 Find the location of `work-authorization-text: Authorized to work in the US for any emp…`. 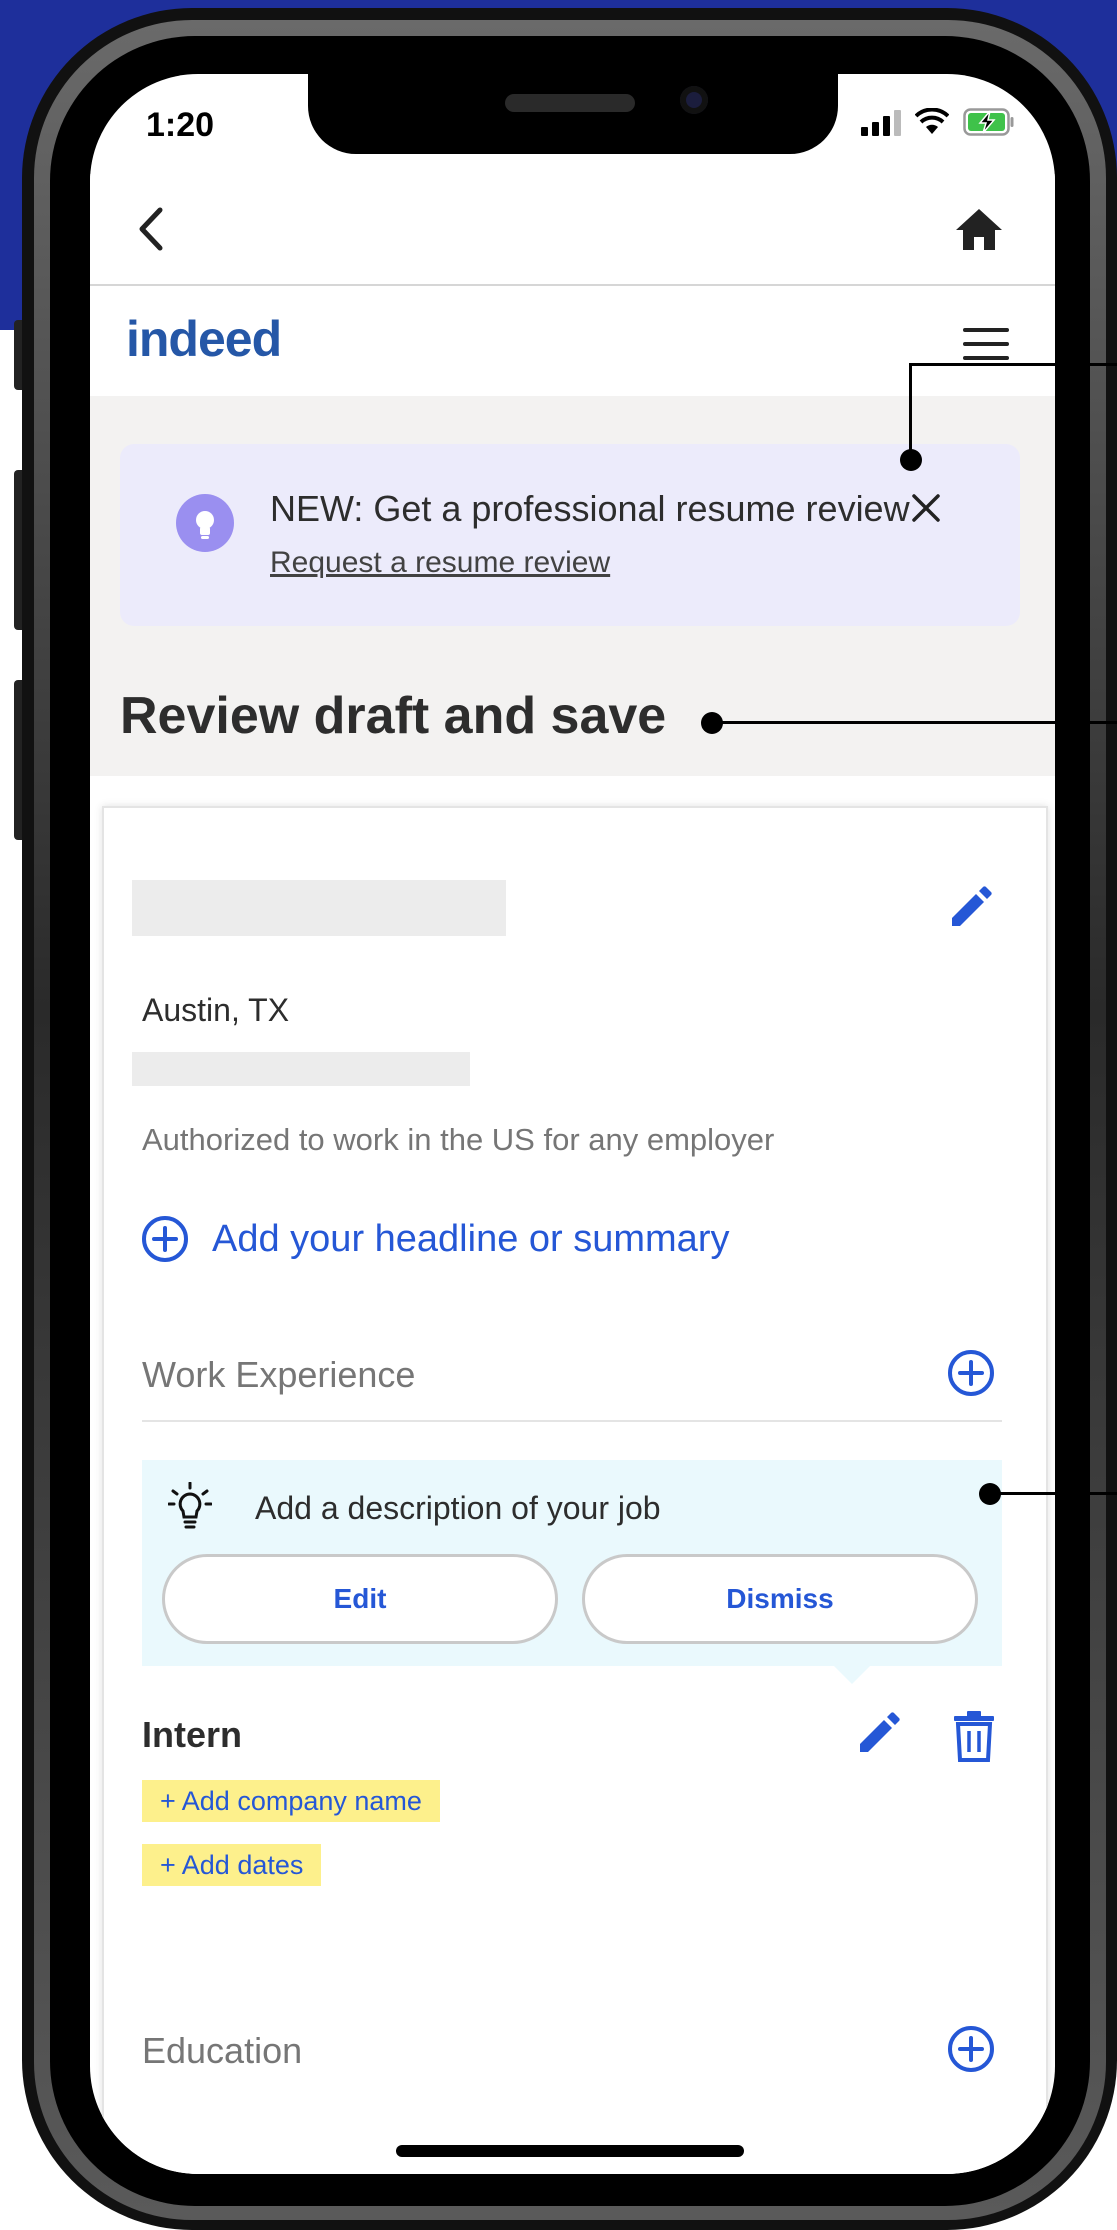

work-authorization-text: Authorized to work in the US for any emp… is located at coordinates (458, 1139).